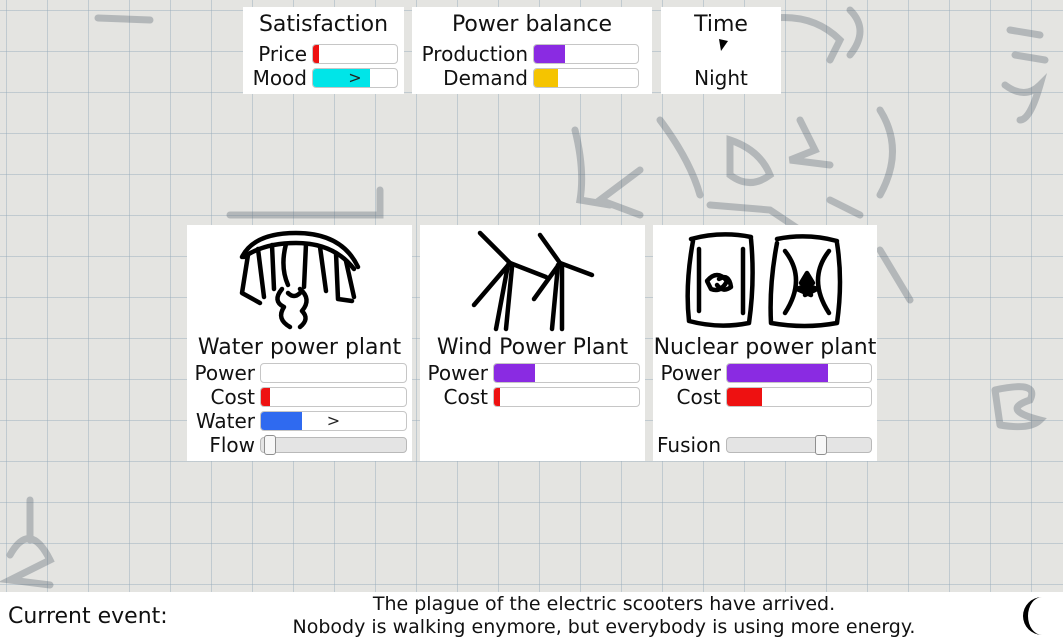 Image resolution: width=1063 pixels, height=640 pixels. I want to click on water-flow-label: Flow, so click(232, 445).